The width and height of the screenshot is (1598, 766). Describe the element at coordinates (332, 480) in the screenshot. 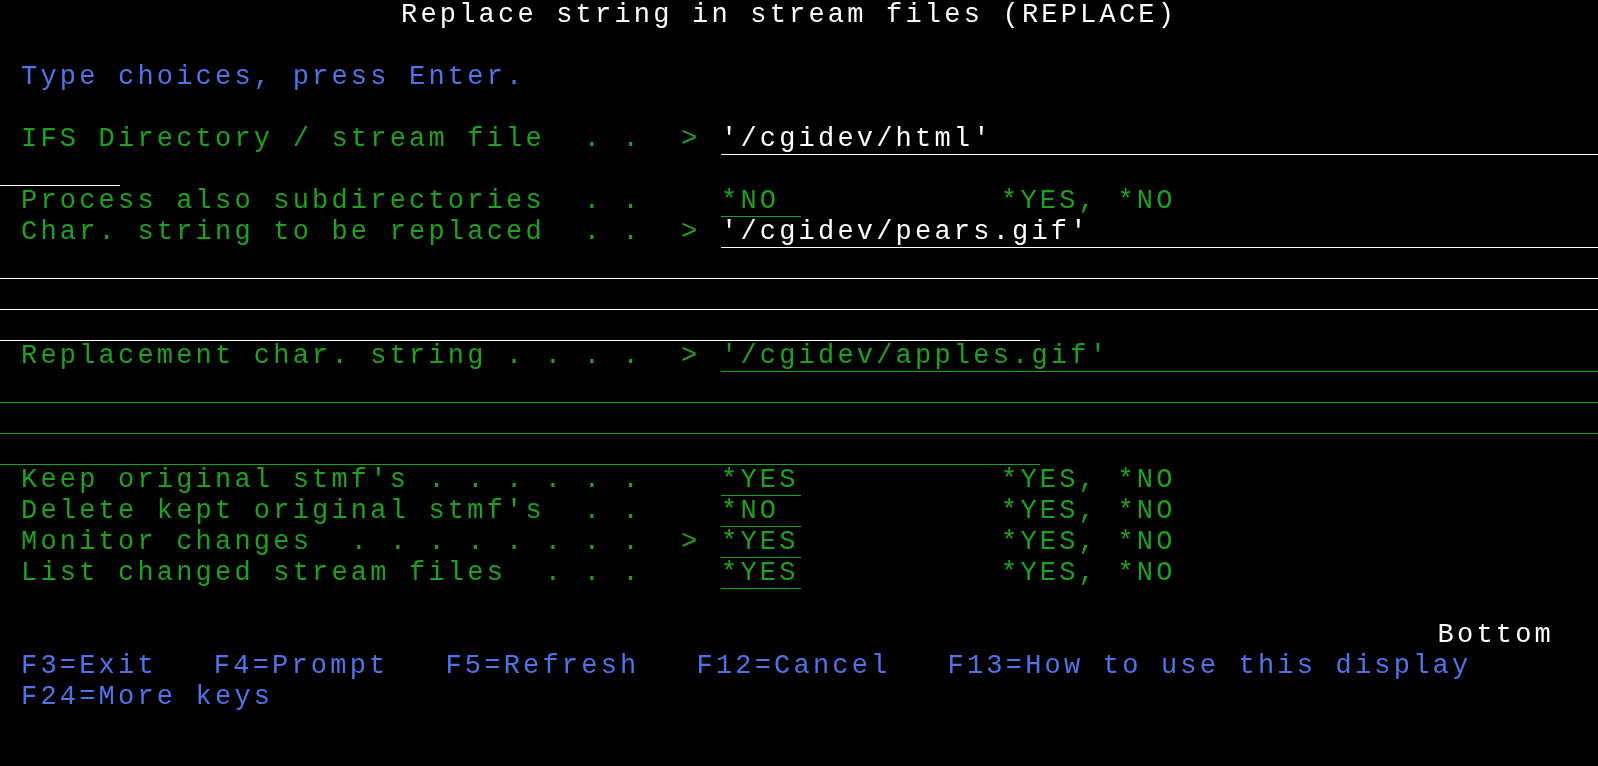

I see `parameter-label: Keep original stmf's . . . . . .` at that location.